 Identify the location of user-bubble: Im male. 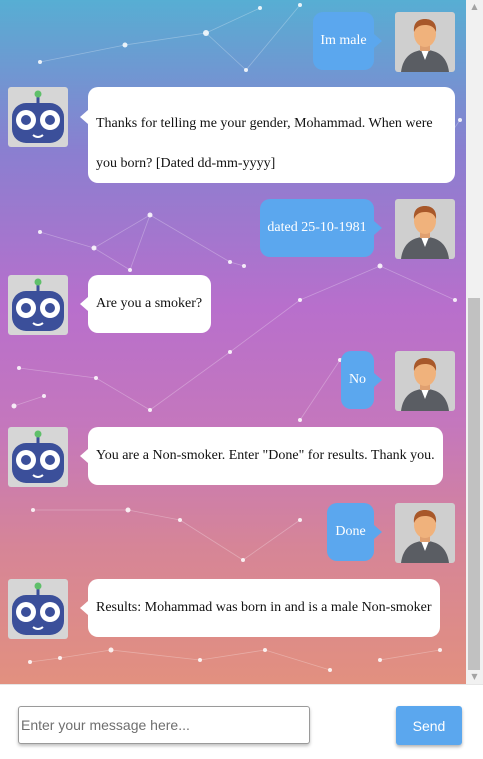
(343, 41).